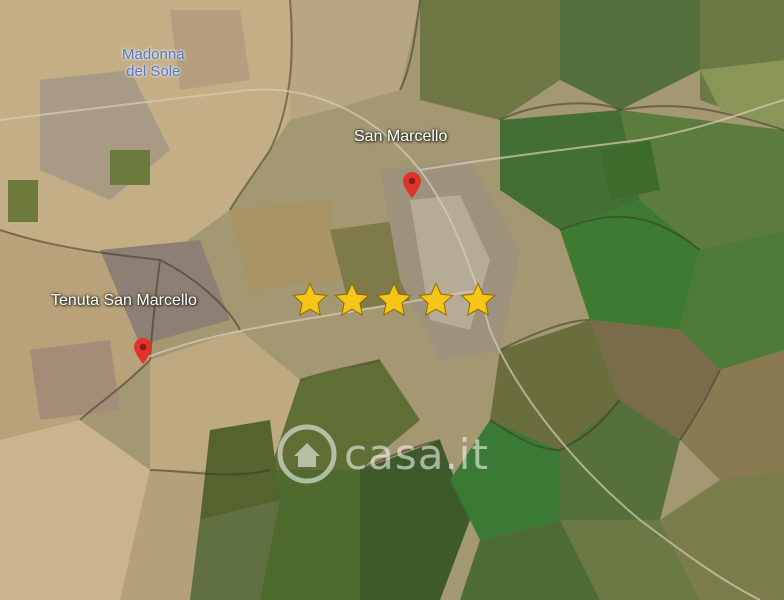  Describe the element at coordinates (153, 54) in the screenshot. I see `map-label-madonna-line1: Madonna` at that location.